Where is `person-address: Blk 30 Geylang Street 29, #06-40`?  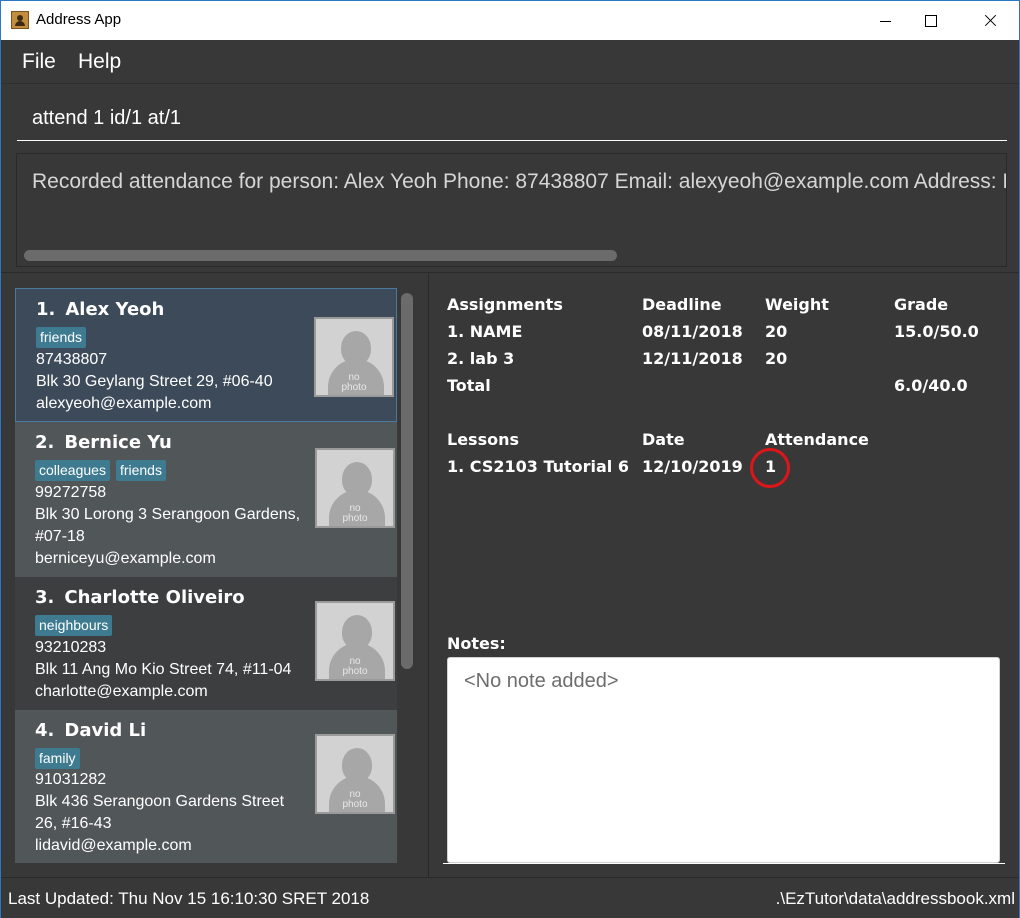
person-address: Blk 30 Geylang Street 29, #06-40 is located at coordinates (154, 381).